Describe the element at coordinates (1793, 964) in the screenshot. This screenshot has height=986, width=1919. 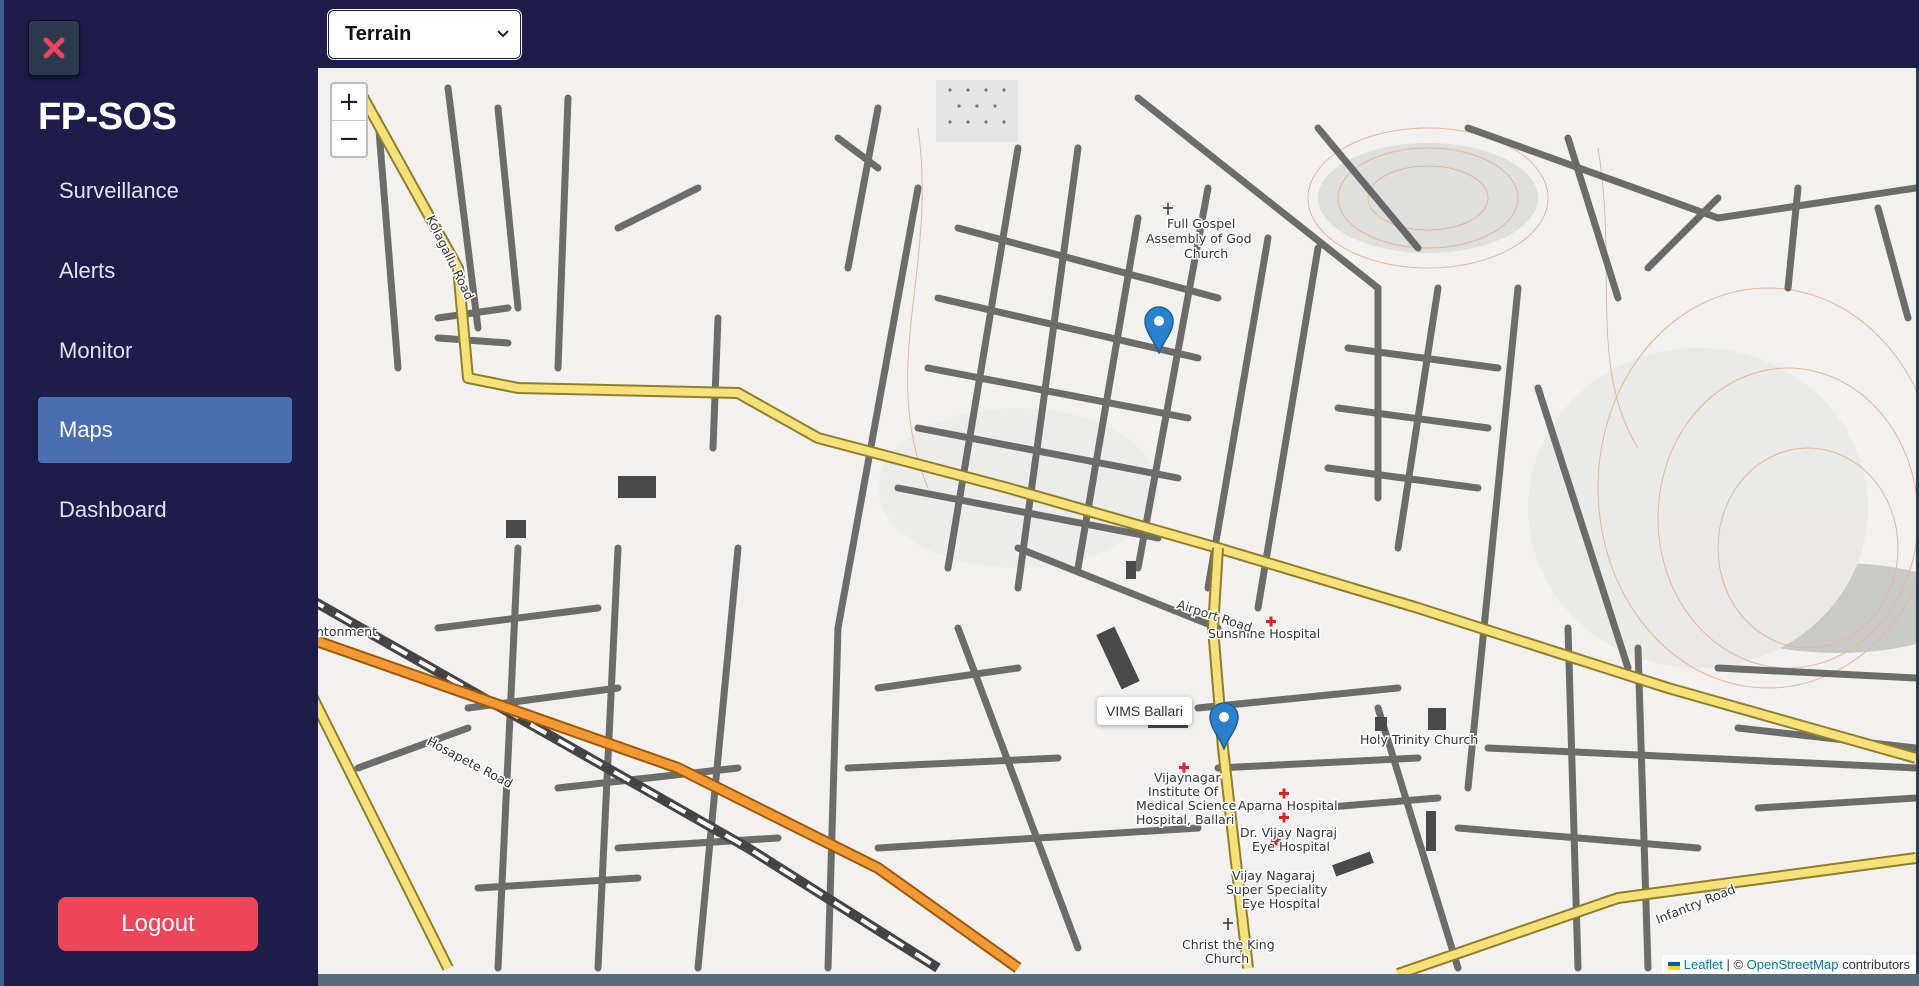
I see `osm-link: OpenStreetMap` at that location.